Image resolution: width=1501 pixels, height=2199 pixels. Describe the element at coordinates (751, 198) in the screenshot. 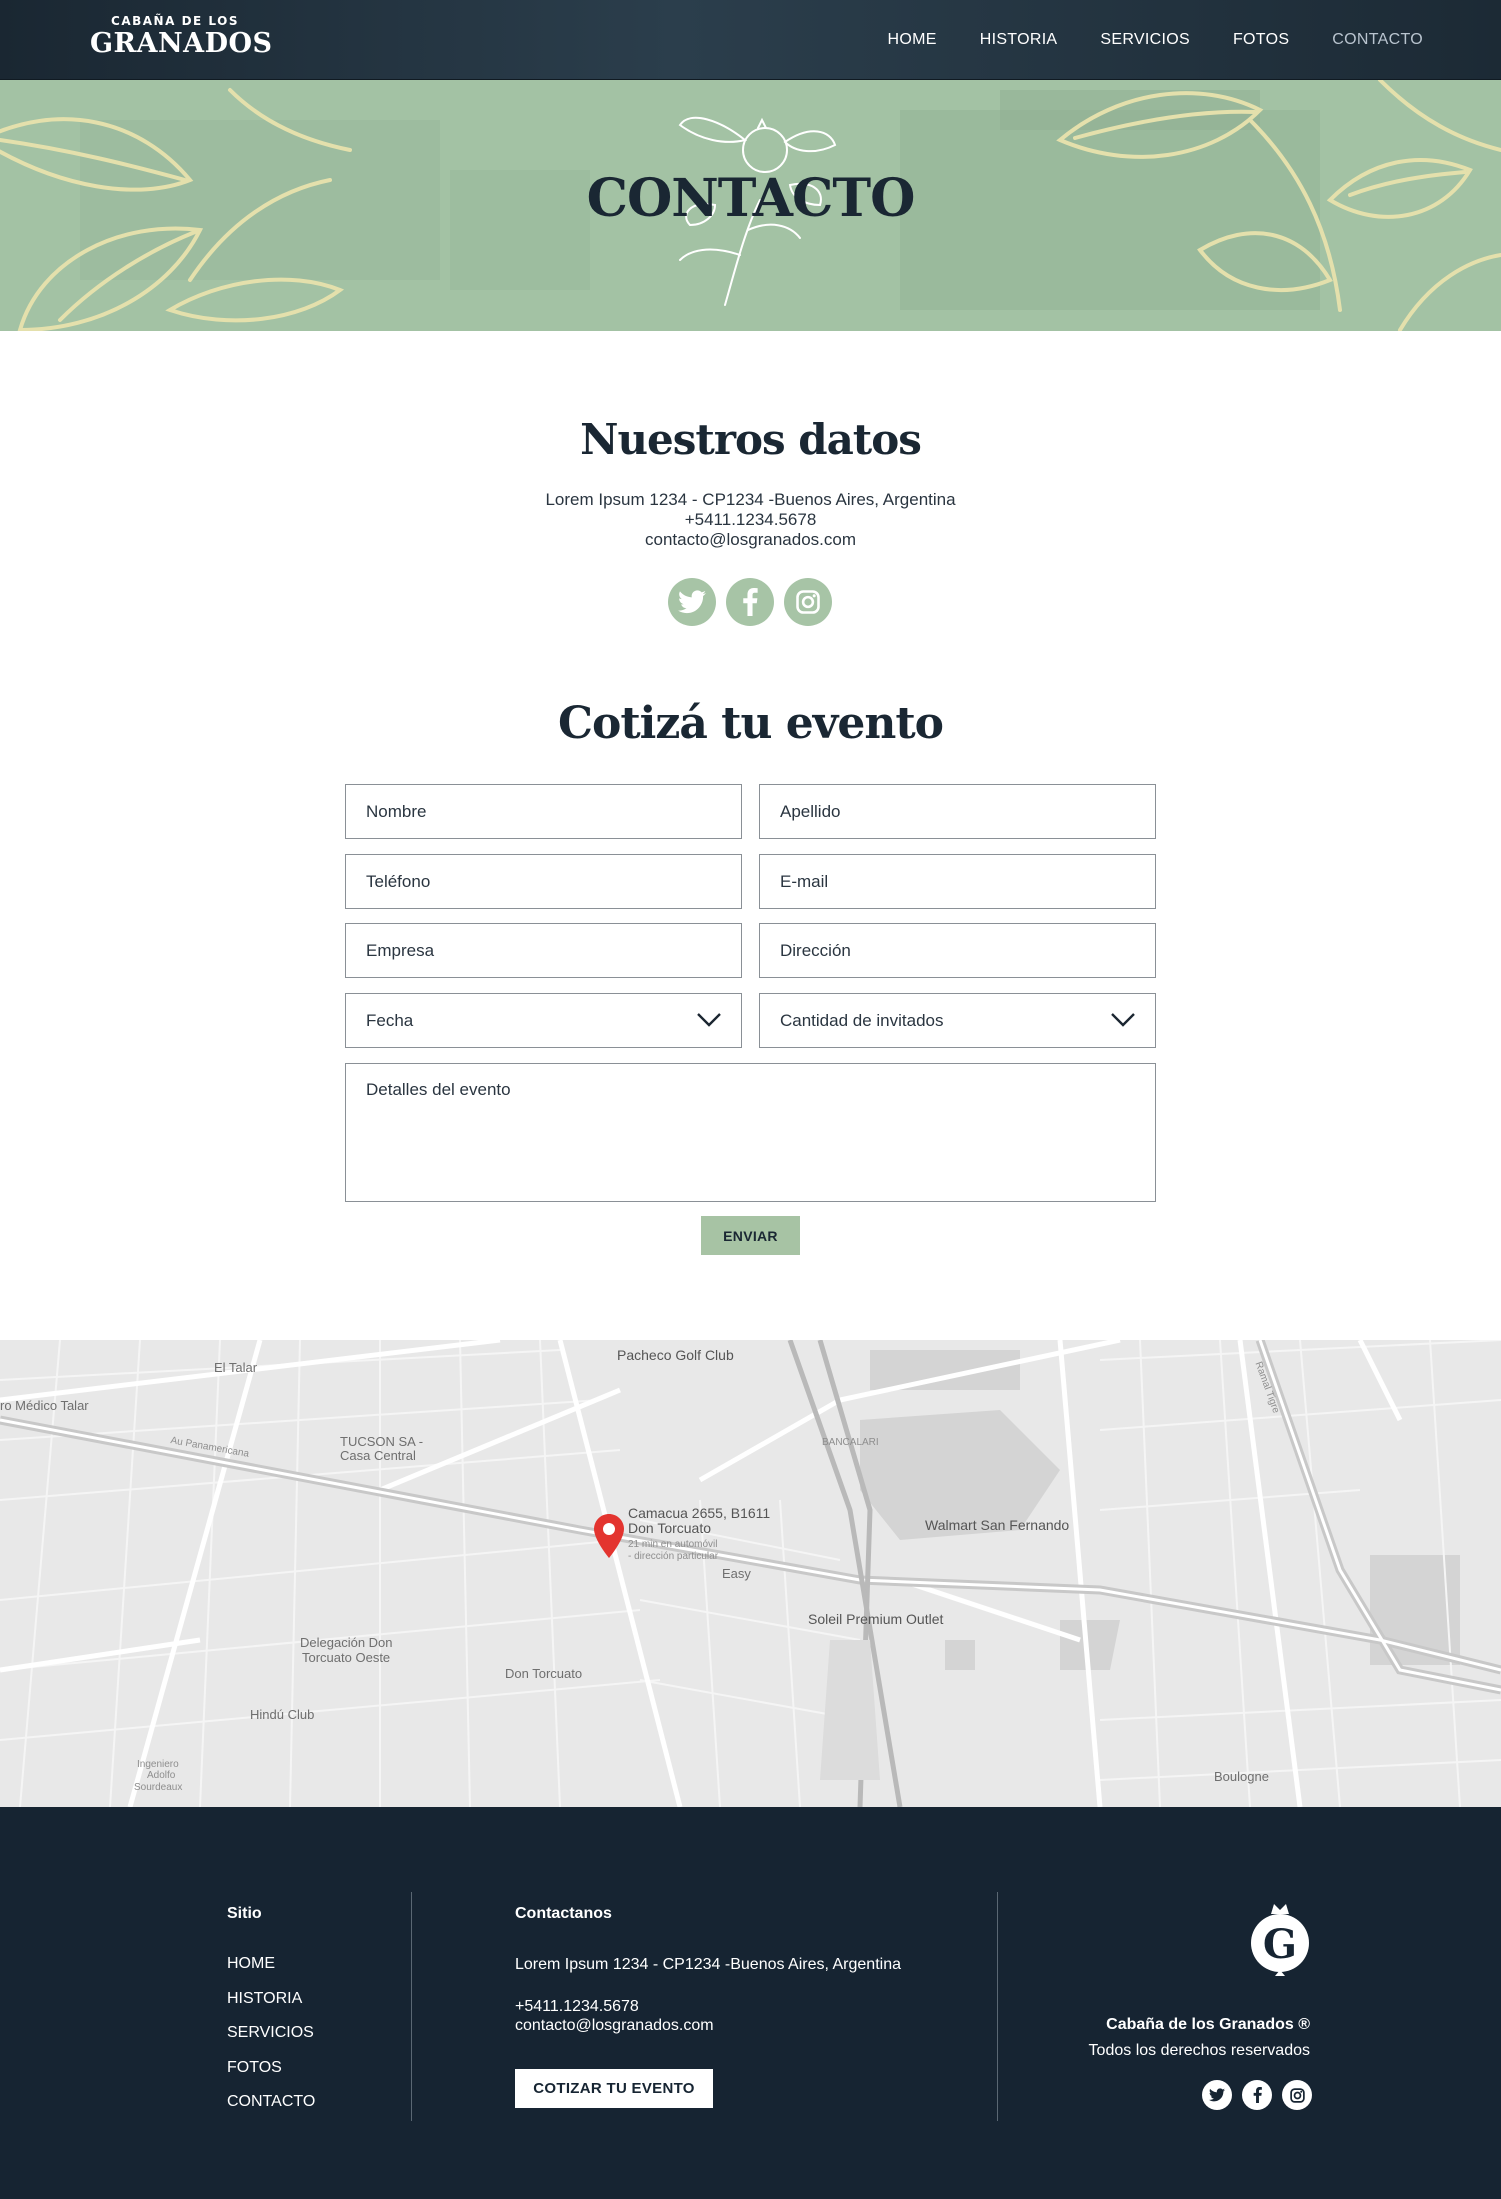

I see `page-title: CONTACTO` at that location.